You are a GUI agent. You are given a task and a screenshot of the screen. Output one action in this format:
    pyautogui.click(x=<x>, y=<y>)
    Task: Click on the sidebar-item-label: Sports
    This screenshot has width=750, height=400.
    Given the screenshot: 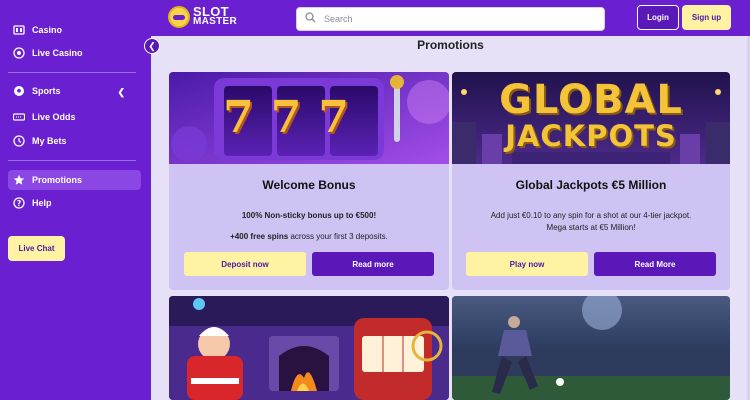 What is the action you would take?
    pyautogui.click(x=46, y=91)
    